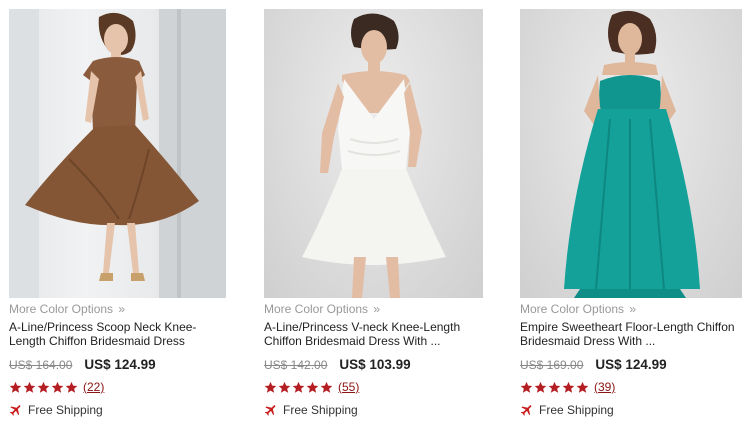  What do you see at coordinates (348, 387) in the screenshot?
I see `review-count-link: (55)` at bounding box center [348, 387].